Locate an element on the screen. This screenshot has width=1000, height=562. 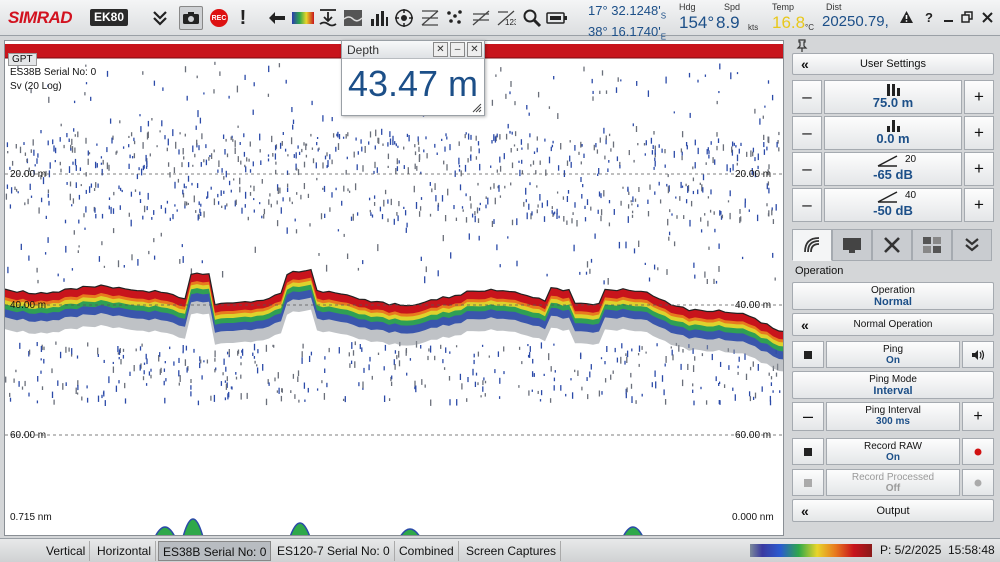
ping-interval-row: – Ping Interval 300 ms + is located at coordinates (893, 416).